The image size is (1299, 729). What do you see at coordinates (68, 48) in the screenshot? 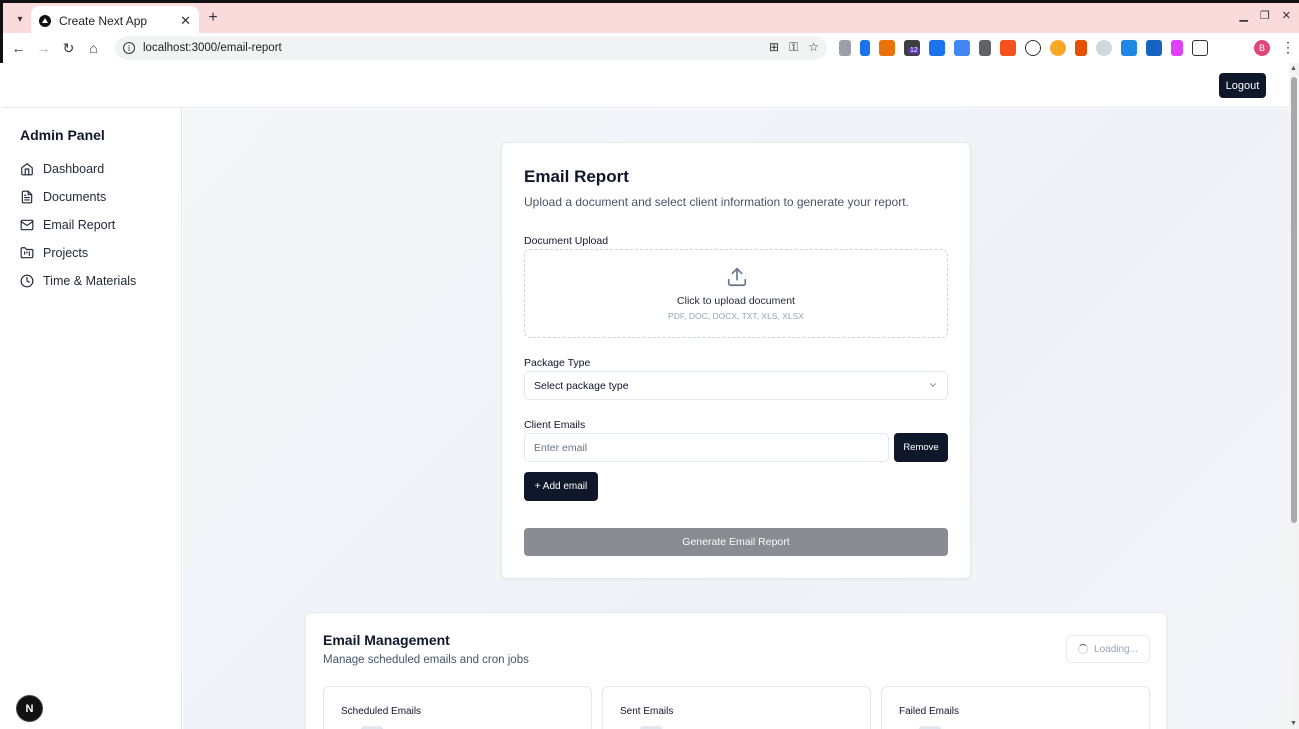
I see `reload-icon: ↻` at bounding box center [68, 48].